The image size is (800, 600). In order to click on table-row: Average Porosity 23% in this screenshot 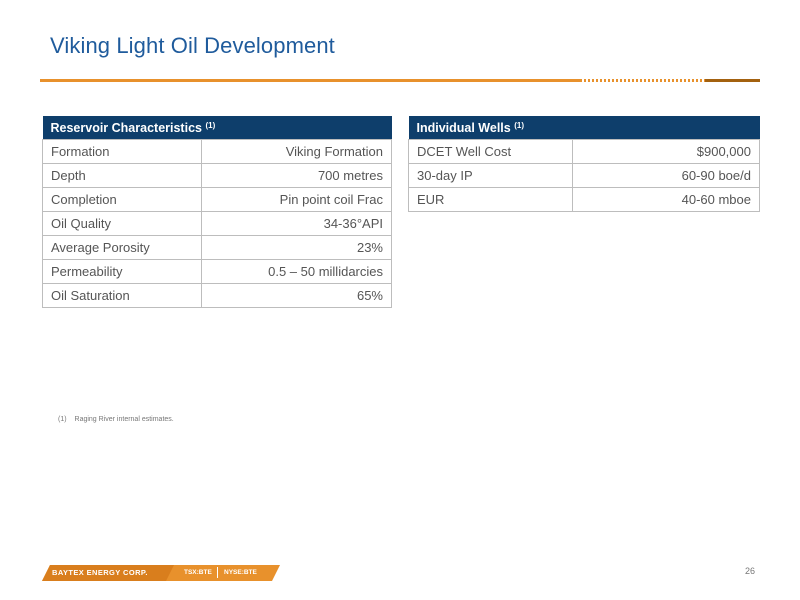, I will do `click(217, 247)`.